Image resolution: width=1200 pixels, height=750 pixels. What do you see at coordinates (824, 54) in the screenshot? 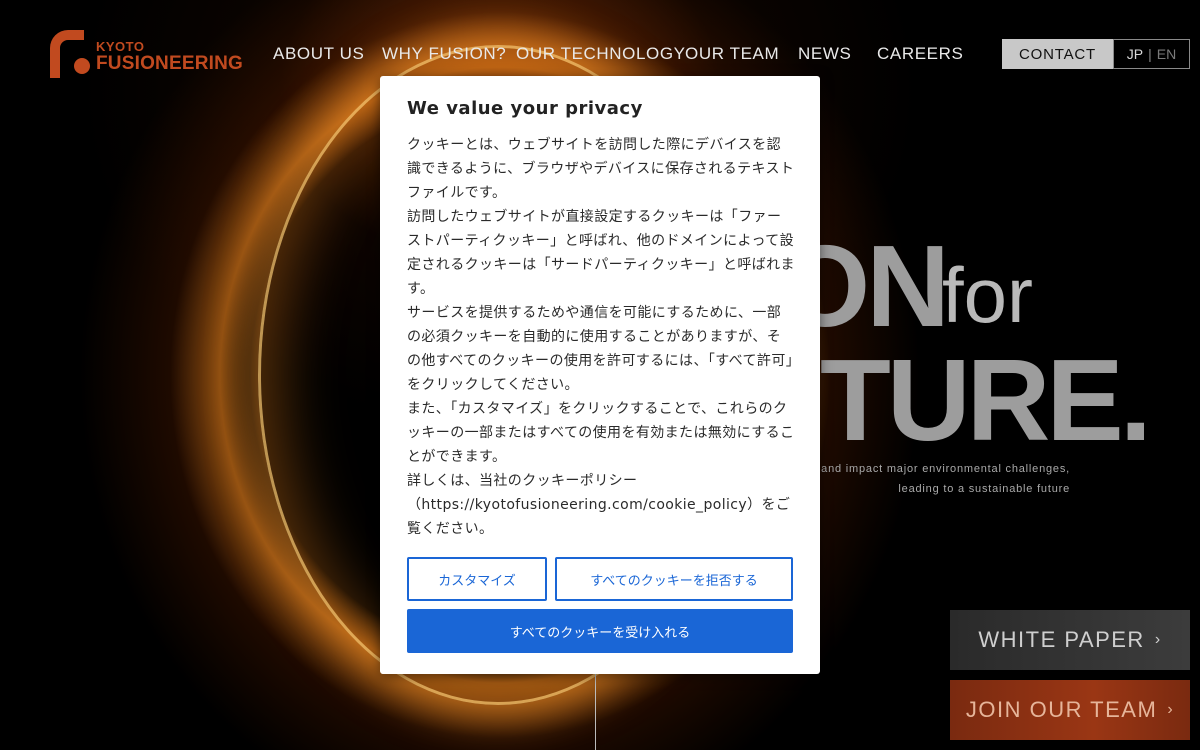
I see `nav-news: NEWS` at bounding box center [824, 54].